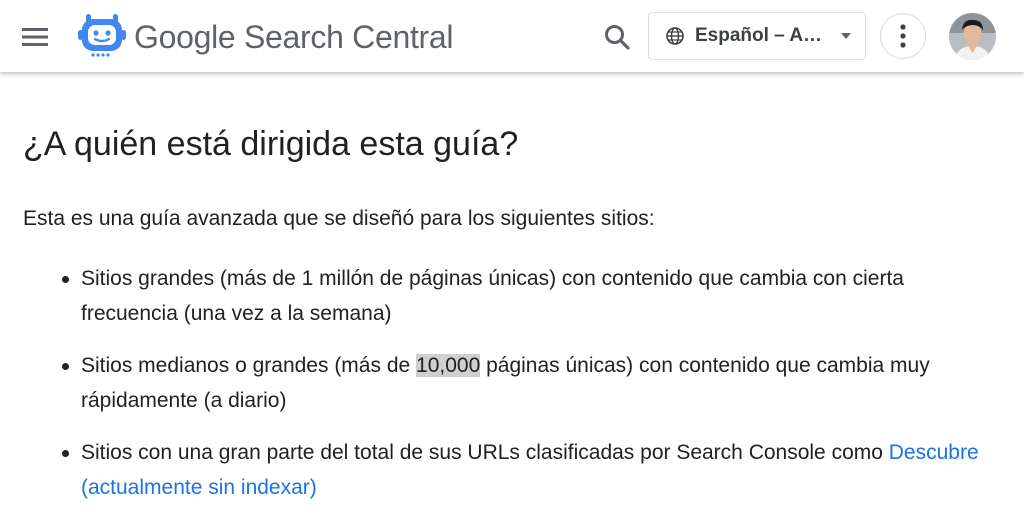 The width and height of the screenshot is (1024, 522). I want to click on menu-button, so click(35, 37).